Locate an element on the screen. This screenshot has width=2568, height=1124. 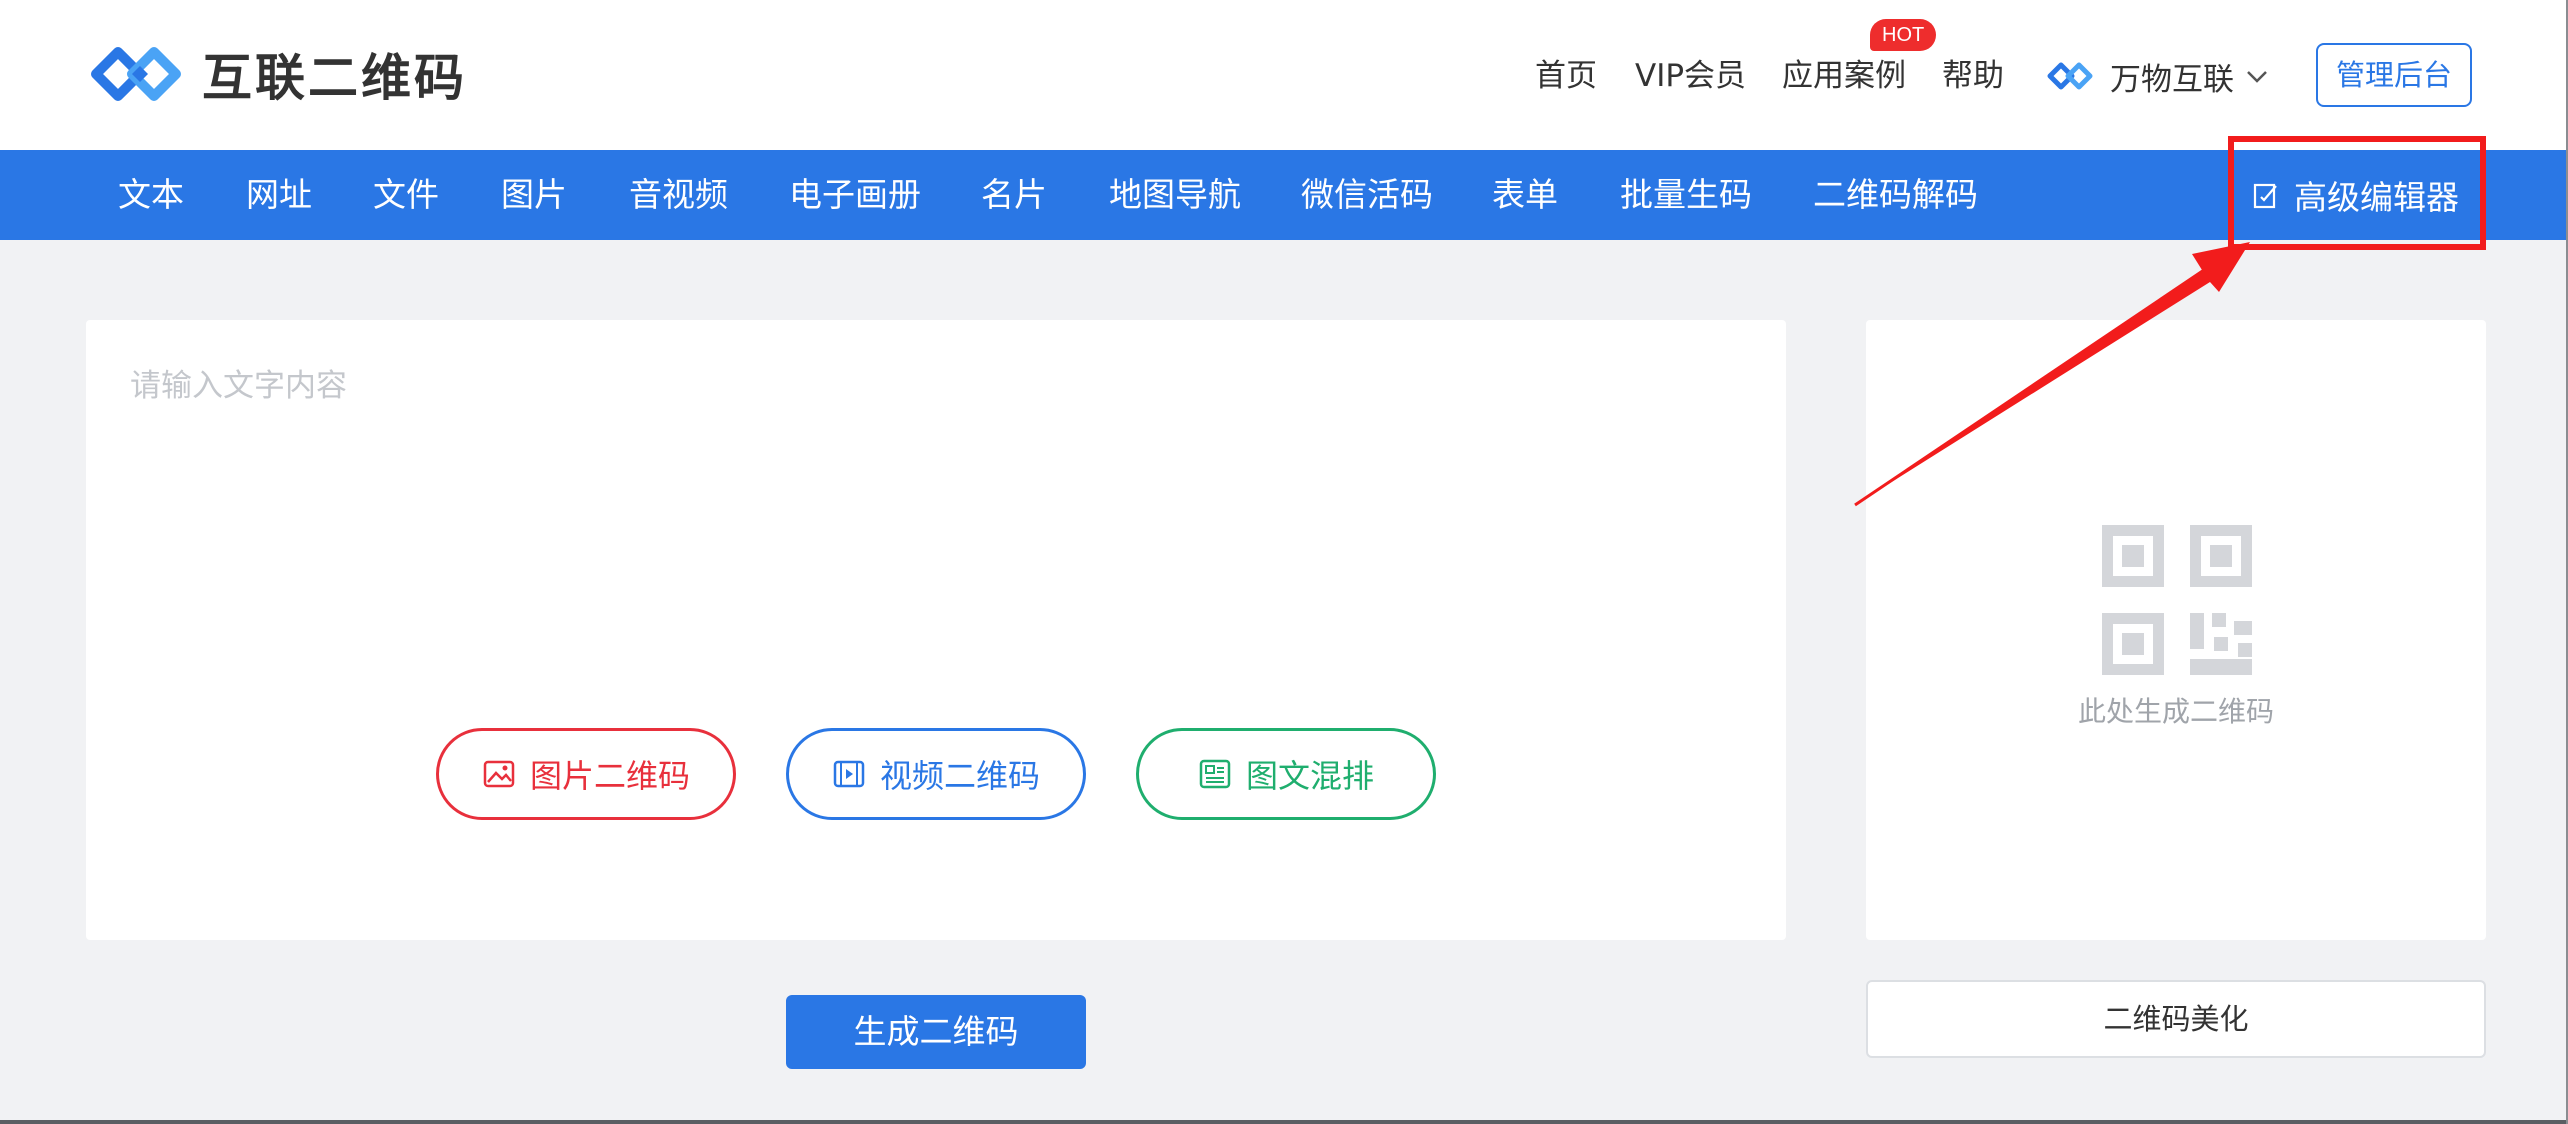
image-qr-label: 图片二维码 is located at coordinates (609, 776).